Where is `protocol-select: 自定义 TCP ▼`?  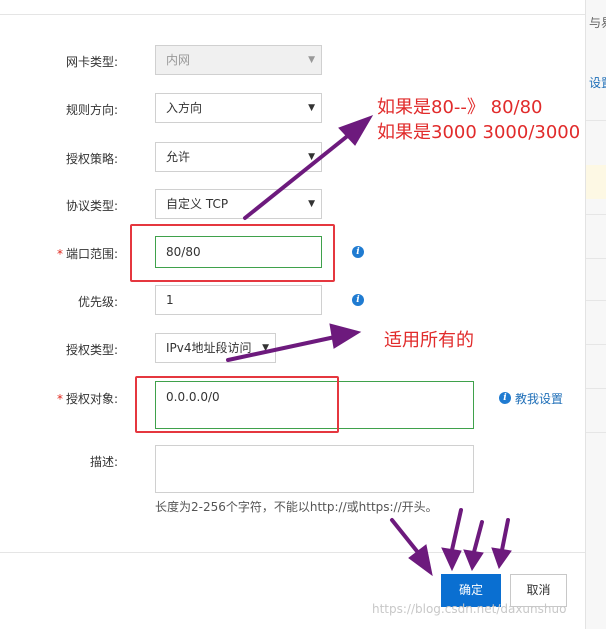
protocol-select: 自定义 TCP ▼ is located at coordinates (238, 204).